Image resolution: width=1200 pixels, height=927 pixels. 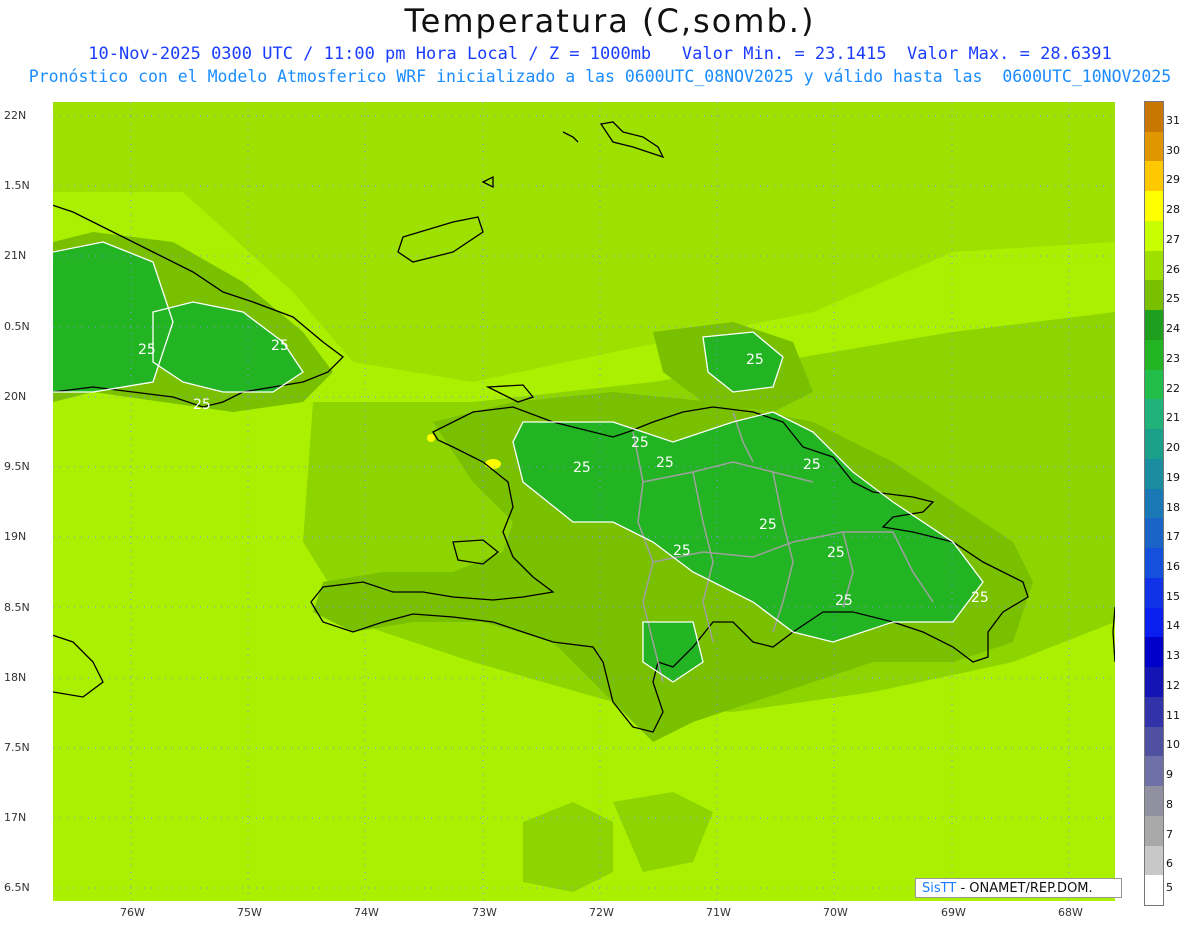 What do you see at coordinates (1173, 596) in the screenshot?
I see `legend-label: 15` at bounding box center [1173, 596].